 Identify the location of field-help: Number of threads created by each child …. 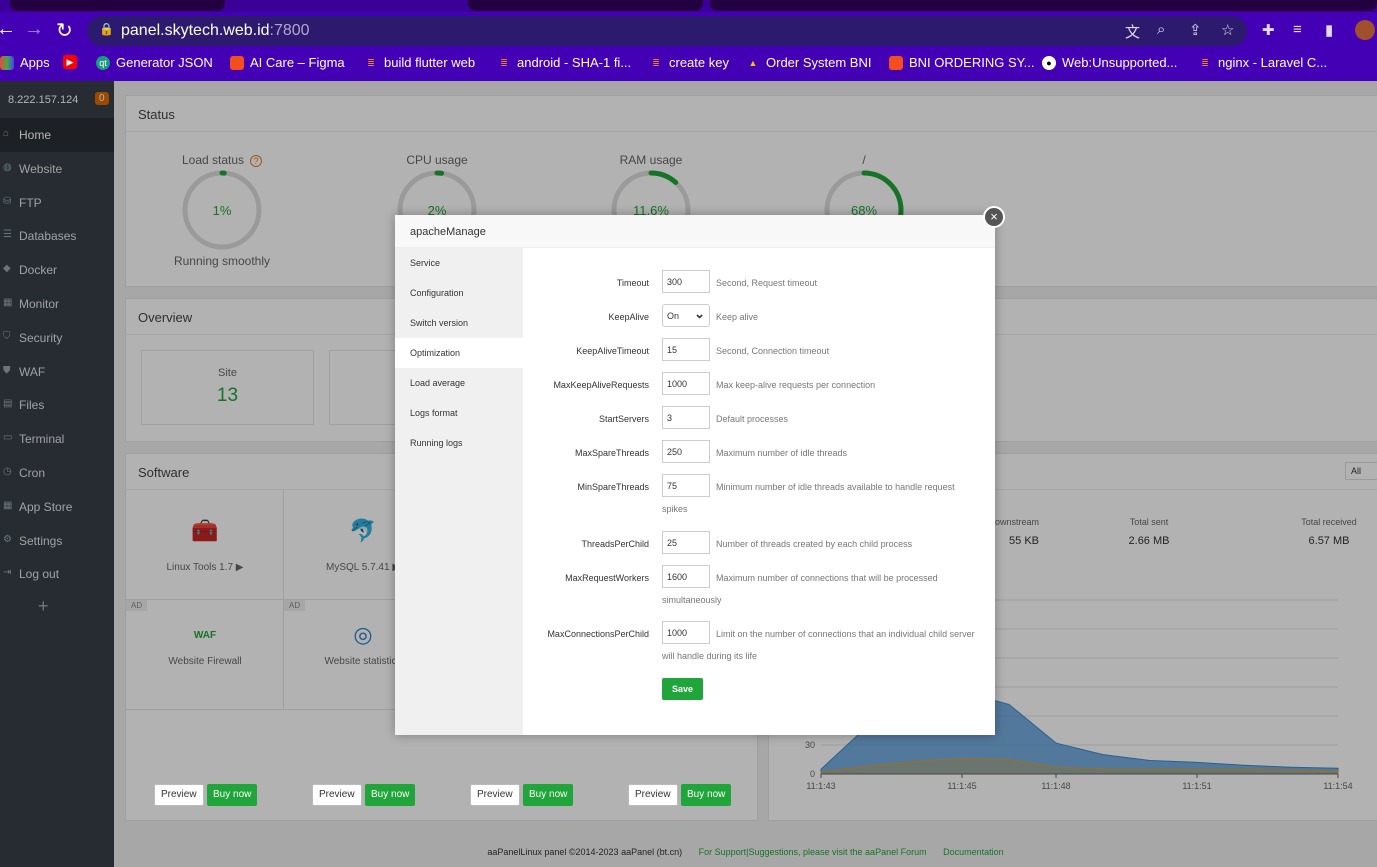
(814, 544).